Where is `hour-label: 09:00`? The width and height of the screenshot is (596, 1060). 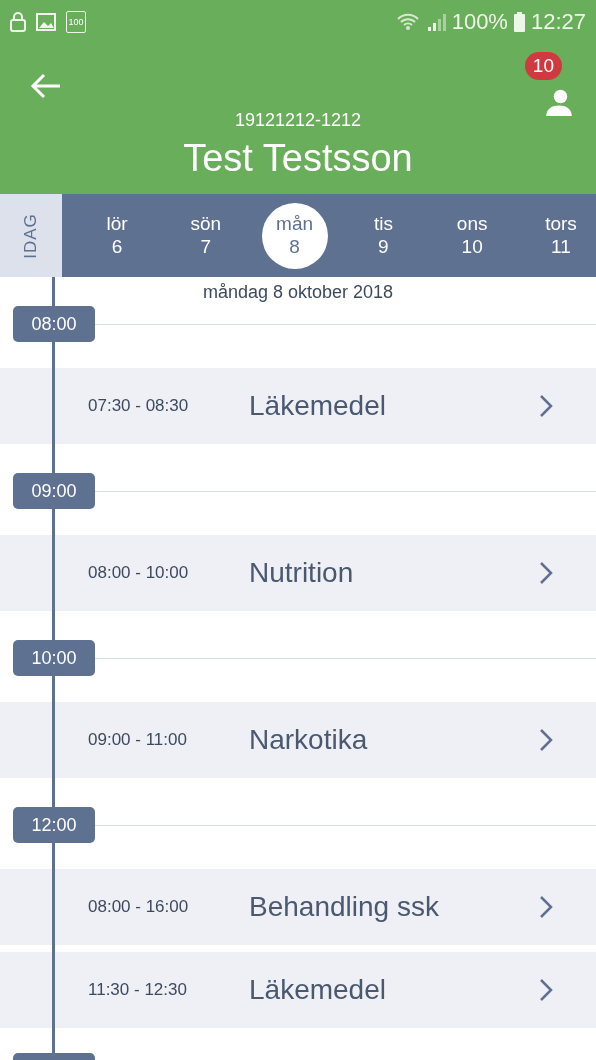
hour-label: 09:00 is located at coordinates (54, 491).